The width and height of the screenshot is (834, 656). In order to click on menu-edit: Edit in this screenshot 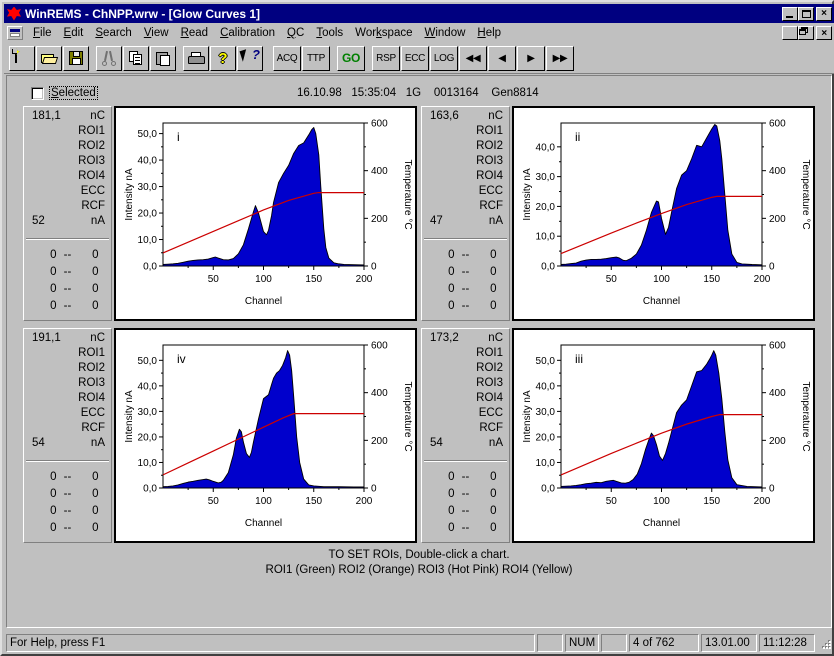, I will do `click(74, 33)`.